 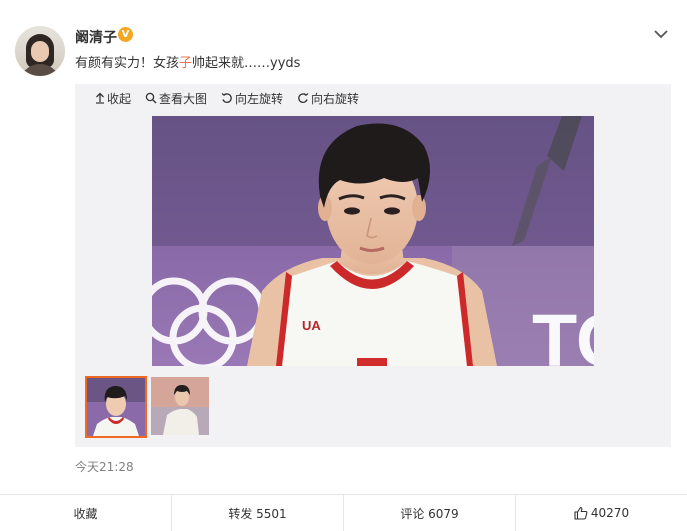 What do you see at coordinates (151, 98) in the screenshot?
I see `search-icon` at bounding box center [151, 98].